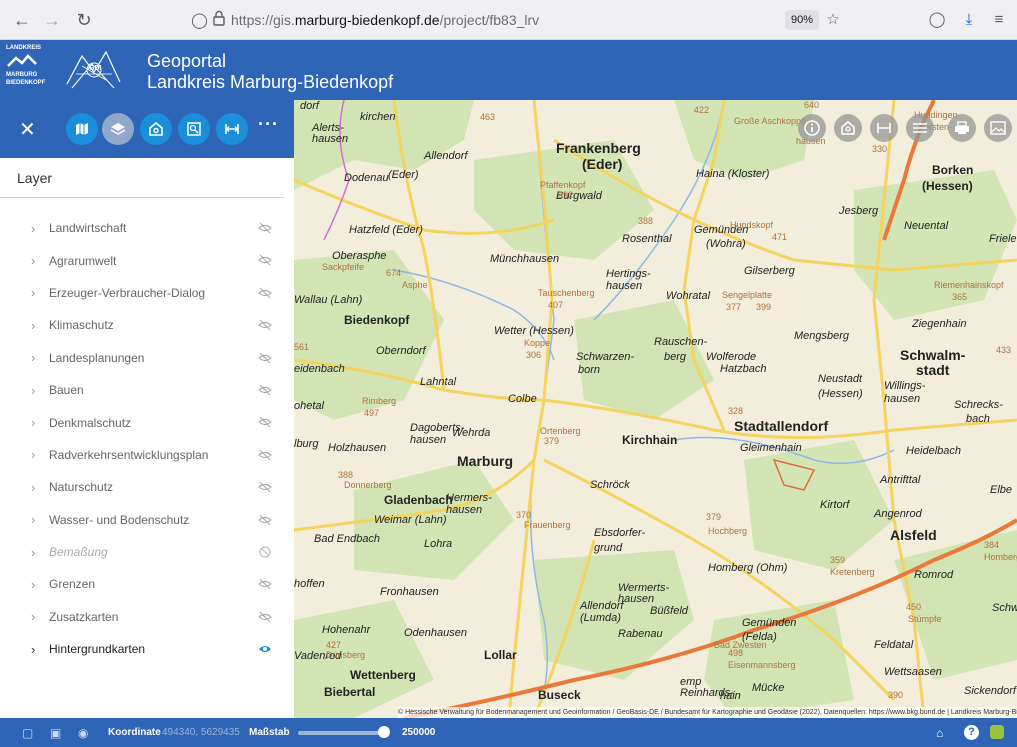  I want to click on zoom-previous-icon: ▣, so click(57, 733).